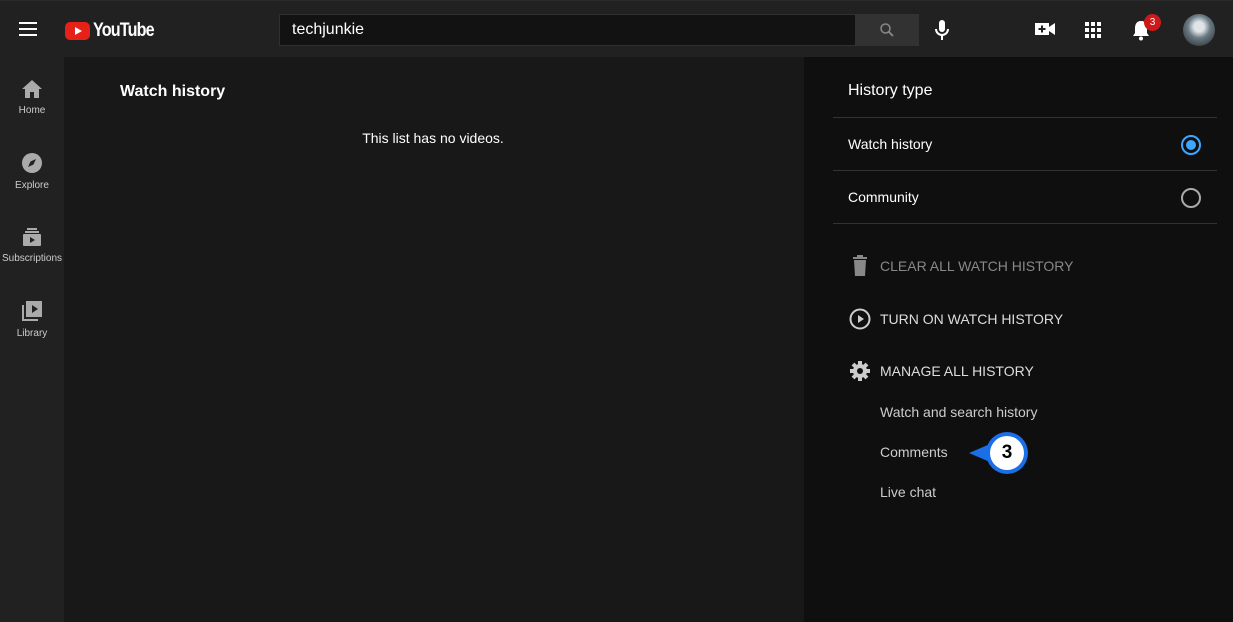 This screenshot has height=622, width=1233. What do you see at coordinates (32, 237) in the screenshot?
I see `subscriptions-icon` at bounding box center [32, 237].